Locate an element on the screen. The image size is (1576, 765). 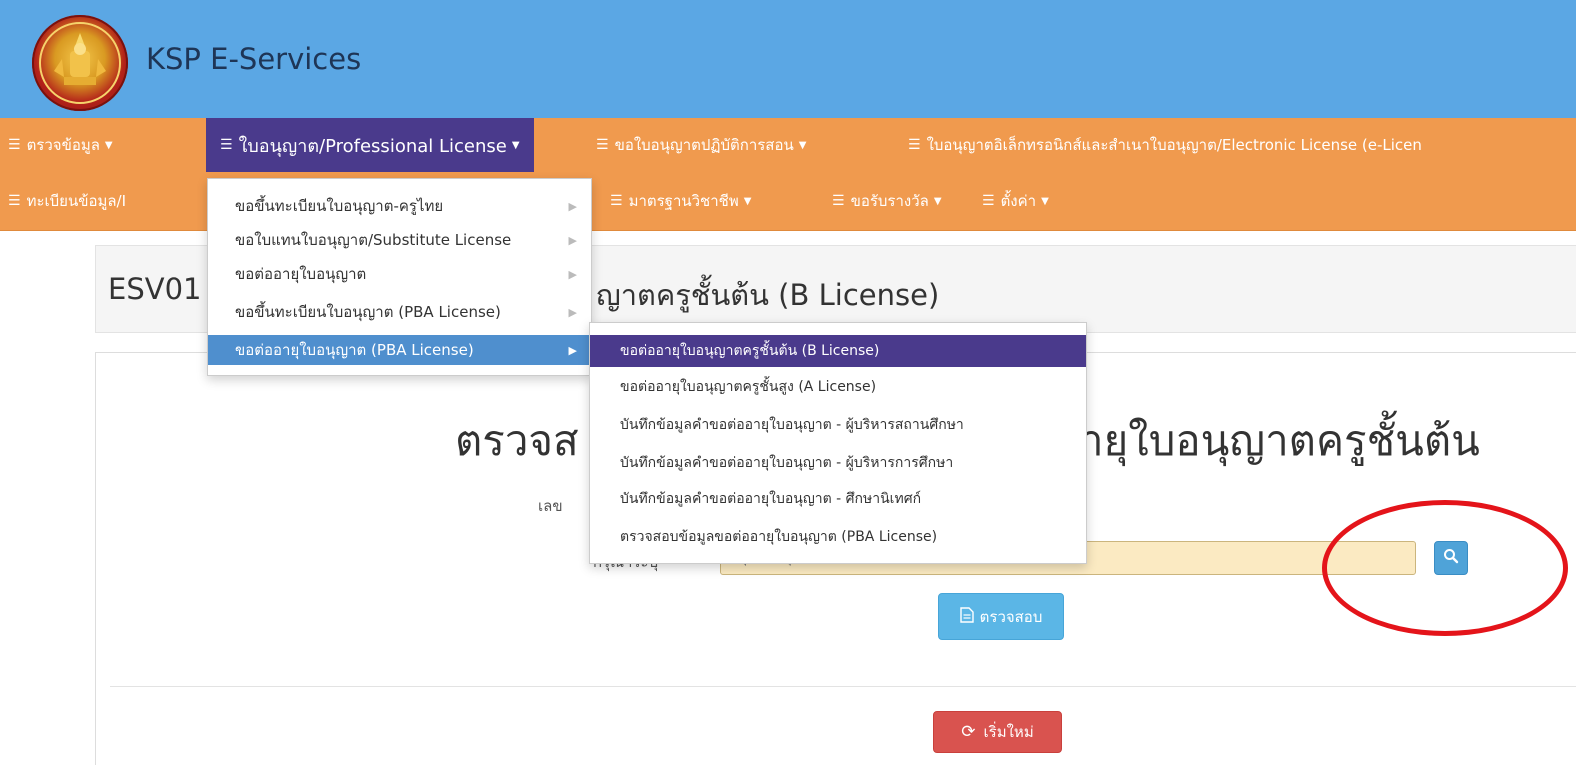
menu-item-substitute-license: ขอใบแทนใบอนุญาต/Substitute License ▶ is located at coordinates (399, 240).